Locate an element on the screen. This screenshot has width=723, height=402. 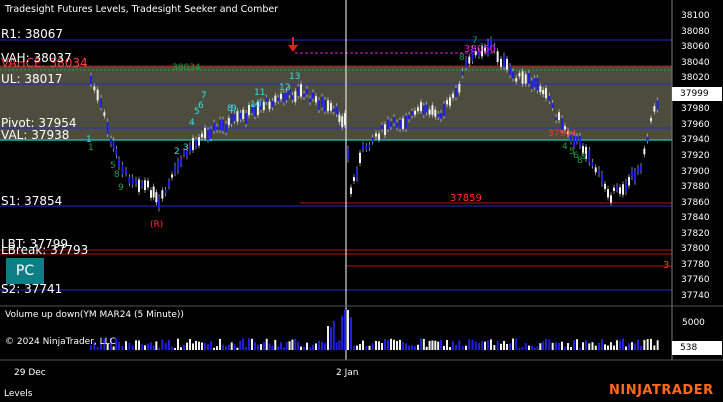
price-tick: 37900 is located at coordinates (695, 171).